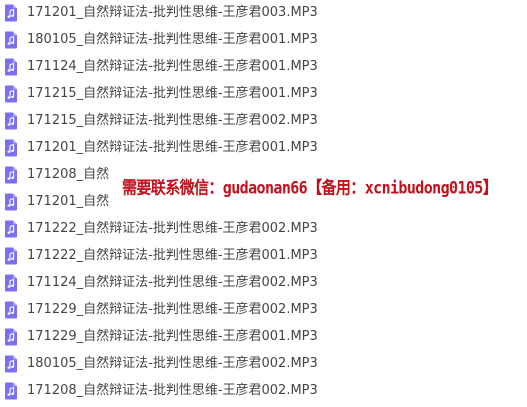 This screenshot has width=527, height=407. I want to click on watermark-text: 需要联系微信：gudaonan66【备用：xcnibudong0105】, so click(310, 188).